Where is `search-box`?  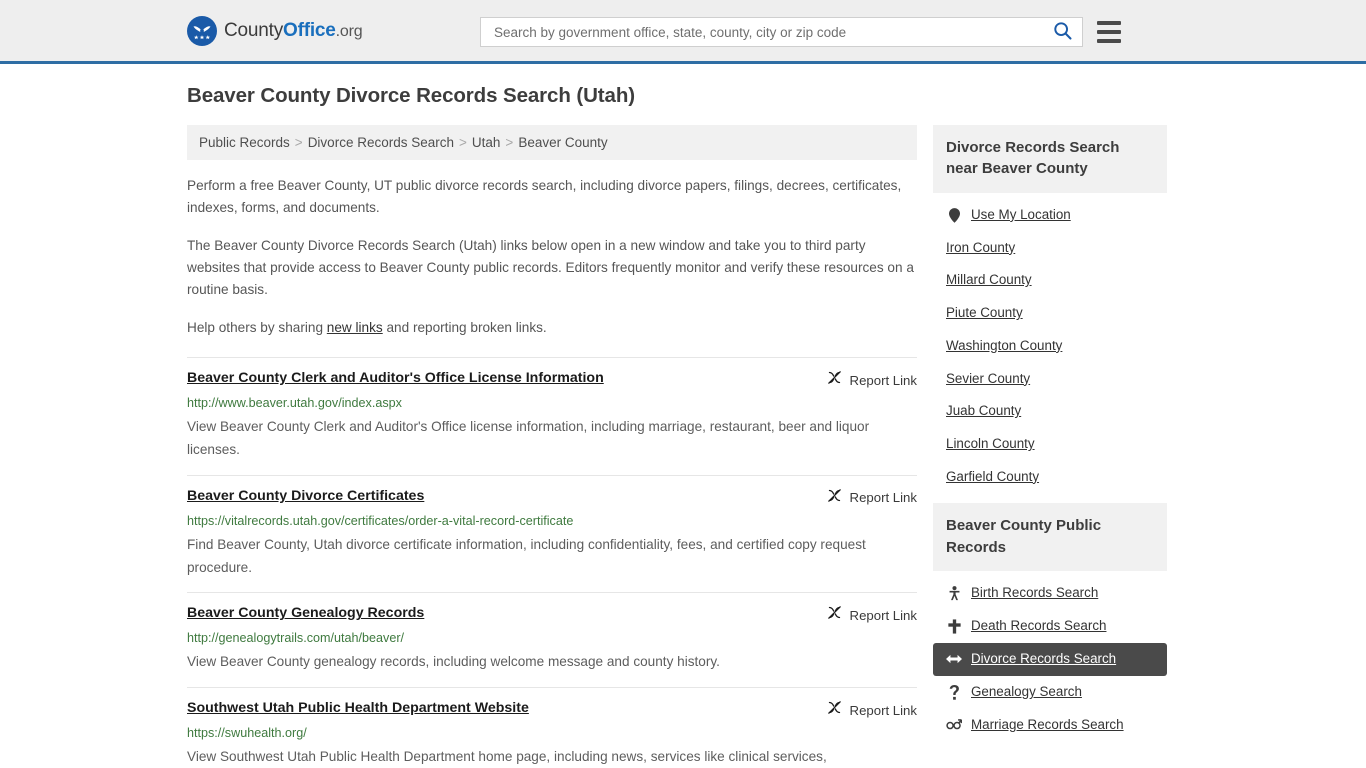 search-box is located at coordinates (781, 32).